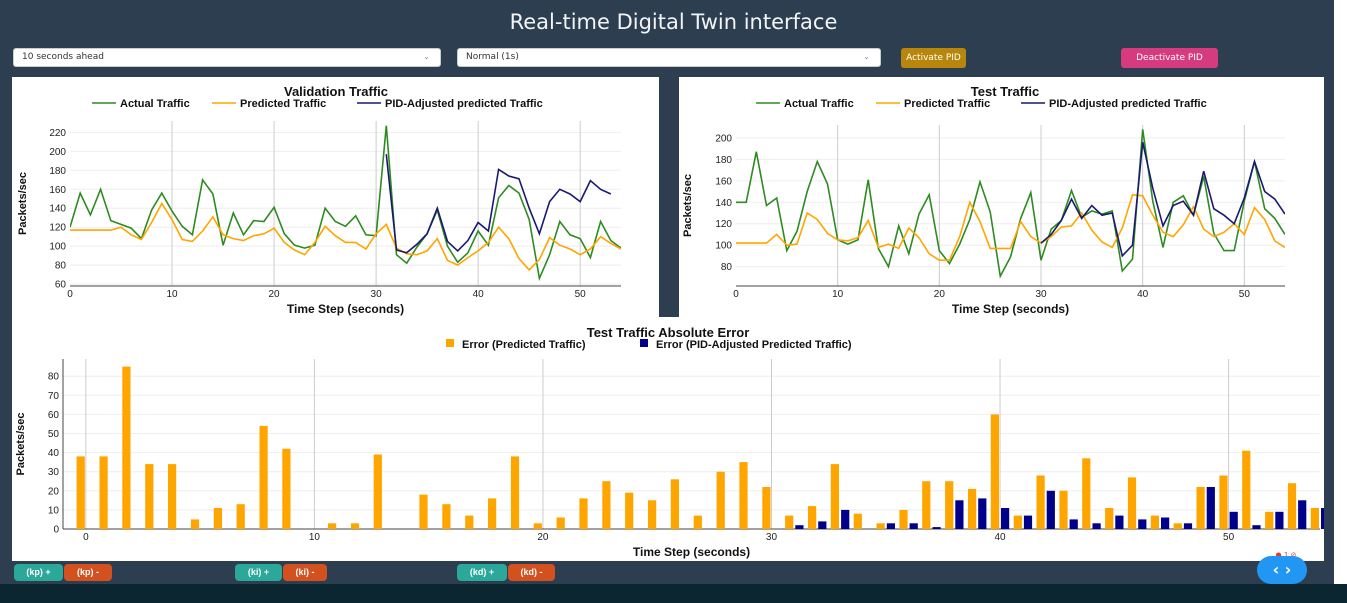 This screenshot has width=1347, height=603. What do you see at coordinates (54, 415) in the screenshot?
I see `y-tick-label: 60` at bounding box center [54, 415].